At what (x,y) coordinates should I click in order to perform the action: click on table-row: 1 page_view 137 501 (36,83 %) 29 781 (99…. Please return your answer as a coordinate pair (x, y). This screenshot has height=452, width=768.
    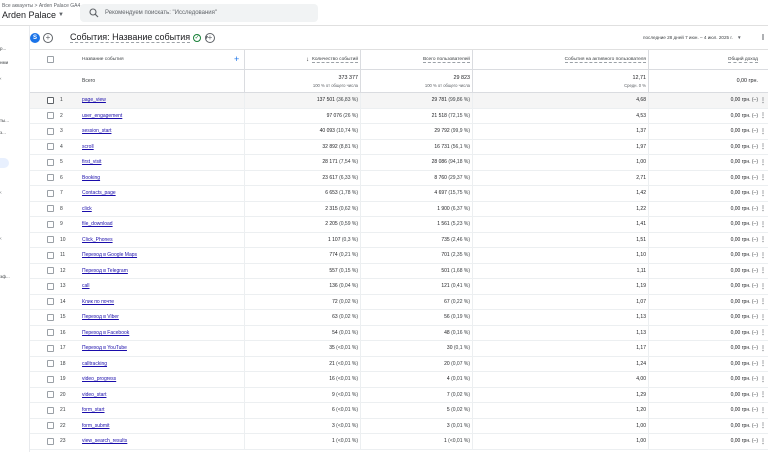
    Looking at the image, I should click on (399, 101).